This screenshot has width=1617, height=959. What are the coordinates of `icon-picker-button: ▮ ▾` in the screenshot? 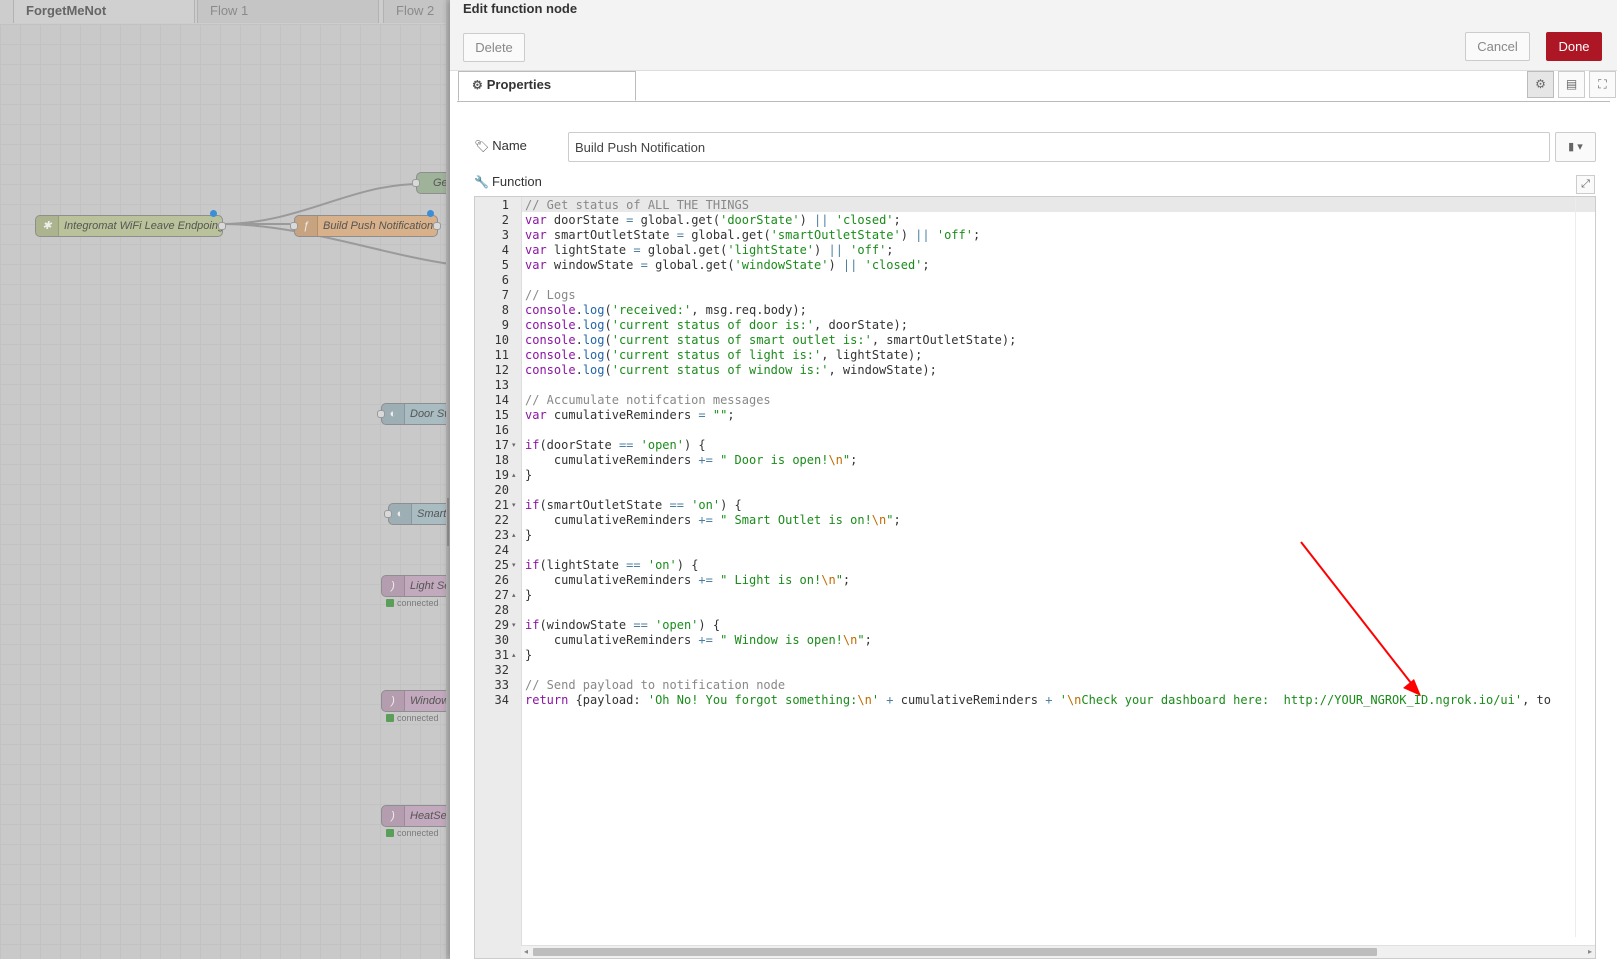 It's located at (1575, 147).